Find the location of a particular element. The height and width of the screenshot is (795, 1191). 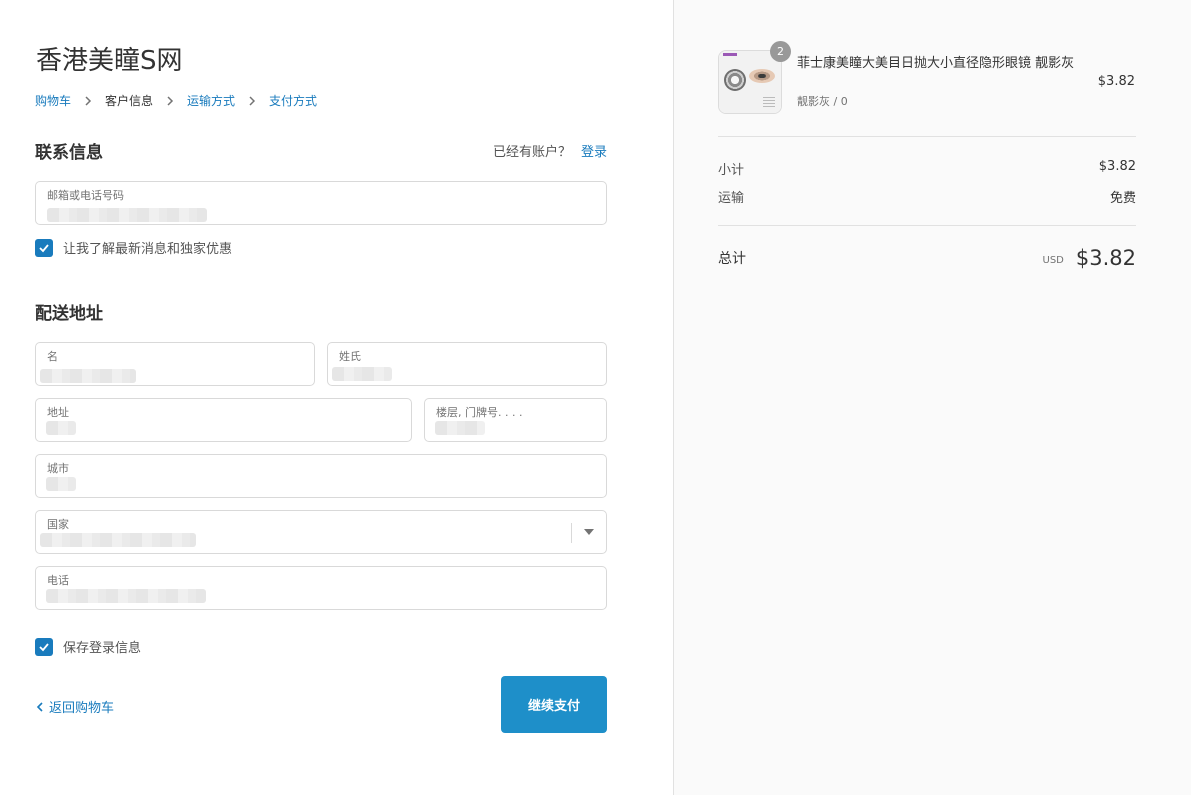

select-divider is located at coordinates (571, 533).